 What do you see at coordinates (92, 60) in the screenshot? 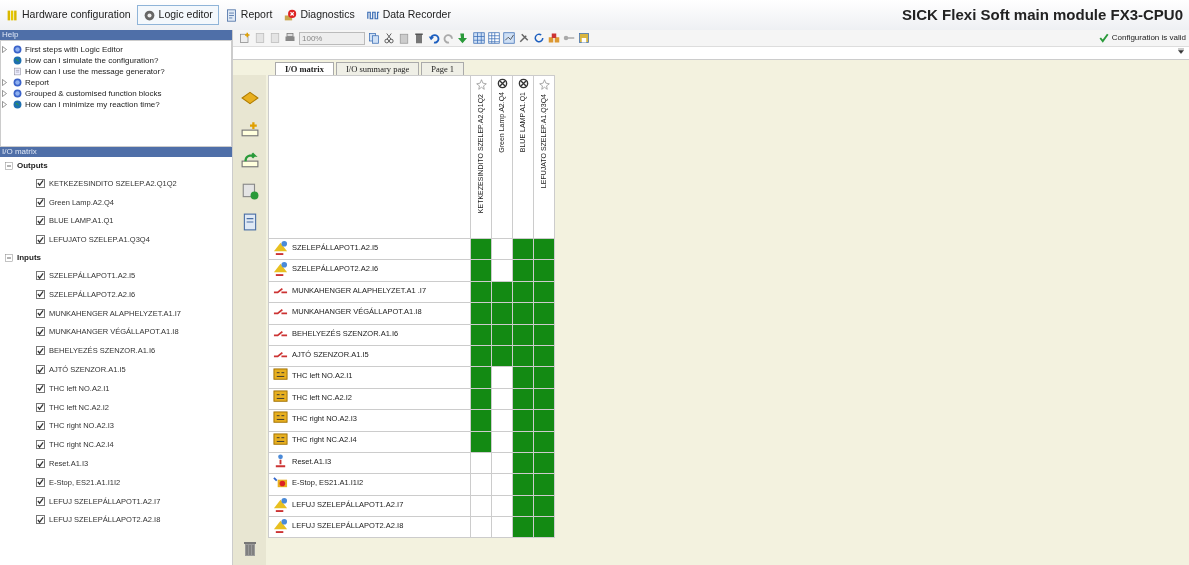
I see `help-link: How can I simulate the configuration?` at bounding box center [92, 60].